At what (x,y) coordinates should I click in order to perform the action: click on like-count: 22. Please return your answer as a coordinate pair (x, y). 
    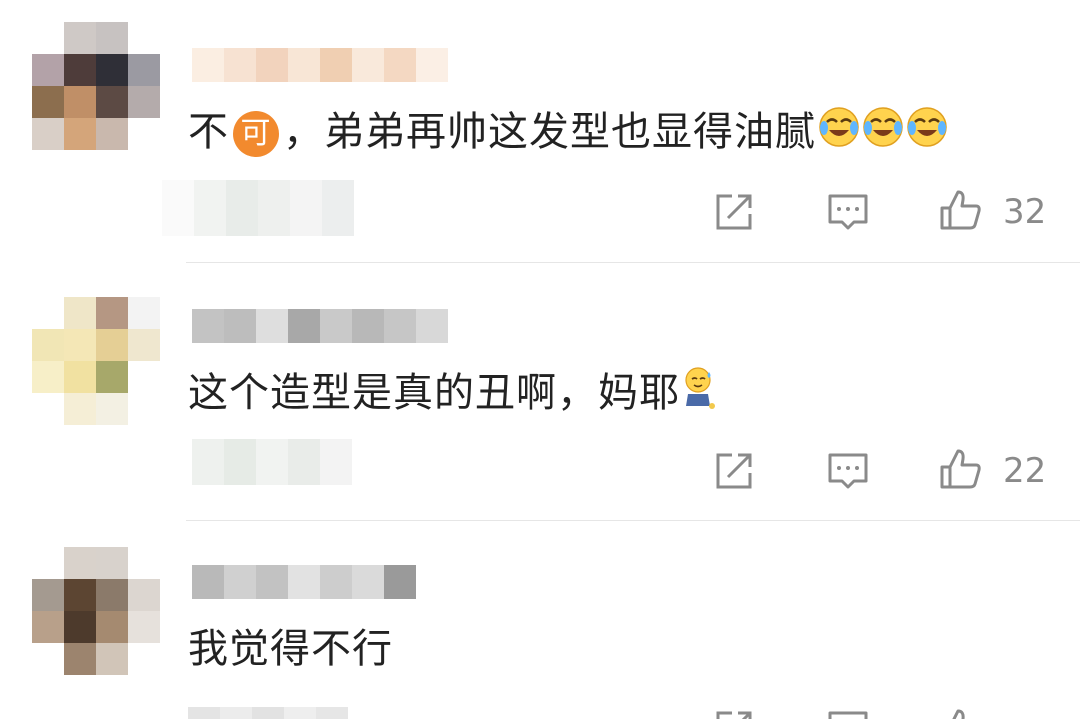
    Looking at the image, I should click on (1025, 471).